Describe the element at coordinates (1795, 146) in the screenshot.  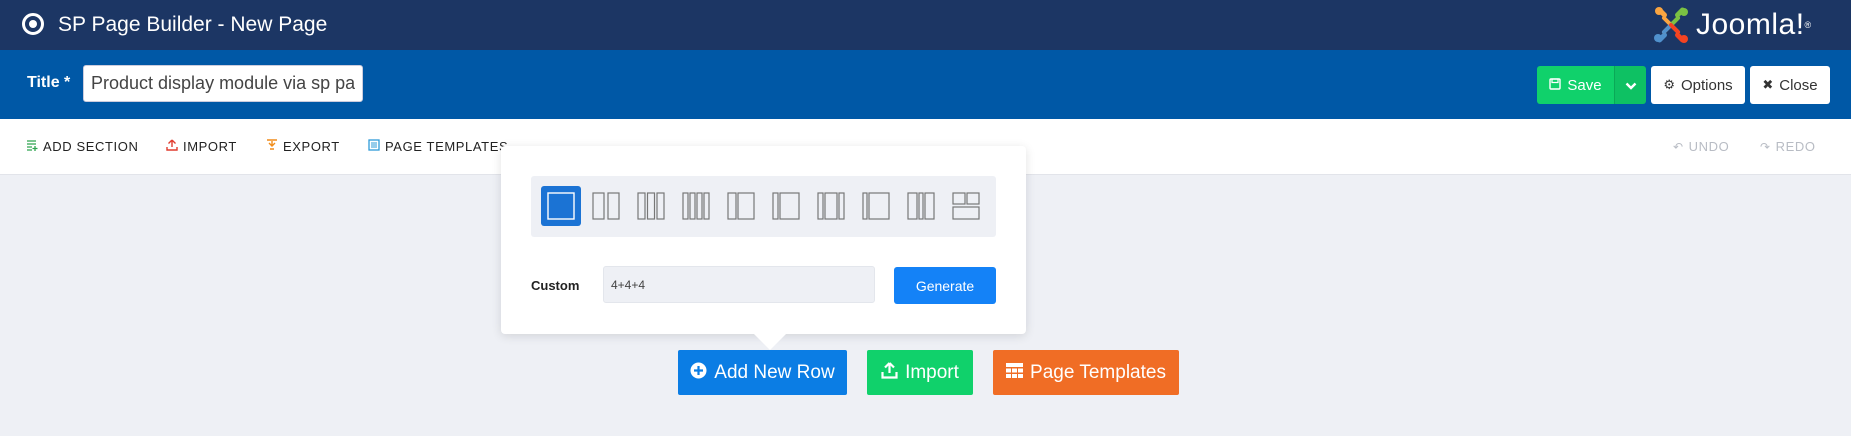
I see `redo-label: REDO` at that location.